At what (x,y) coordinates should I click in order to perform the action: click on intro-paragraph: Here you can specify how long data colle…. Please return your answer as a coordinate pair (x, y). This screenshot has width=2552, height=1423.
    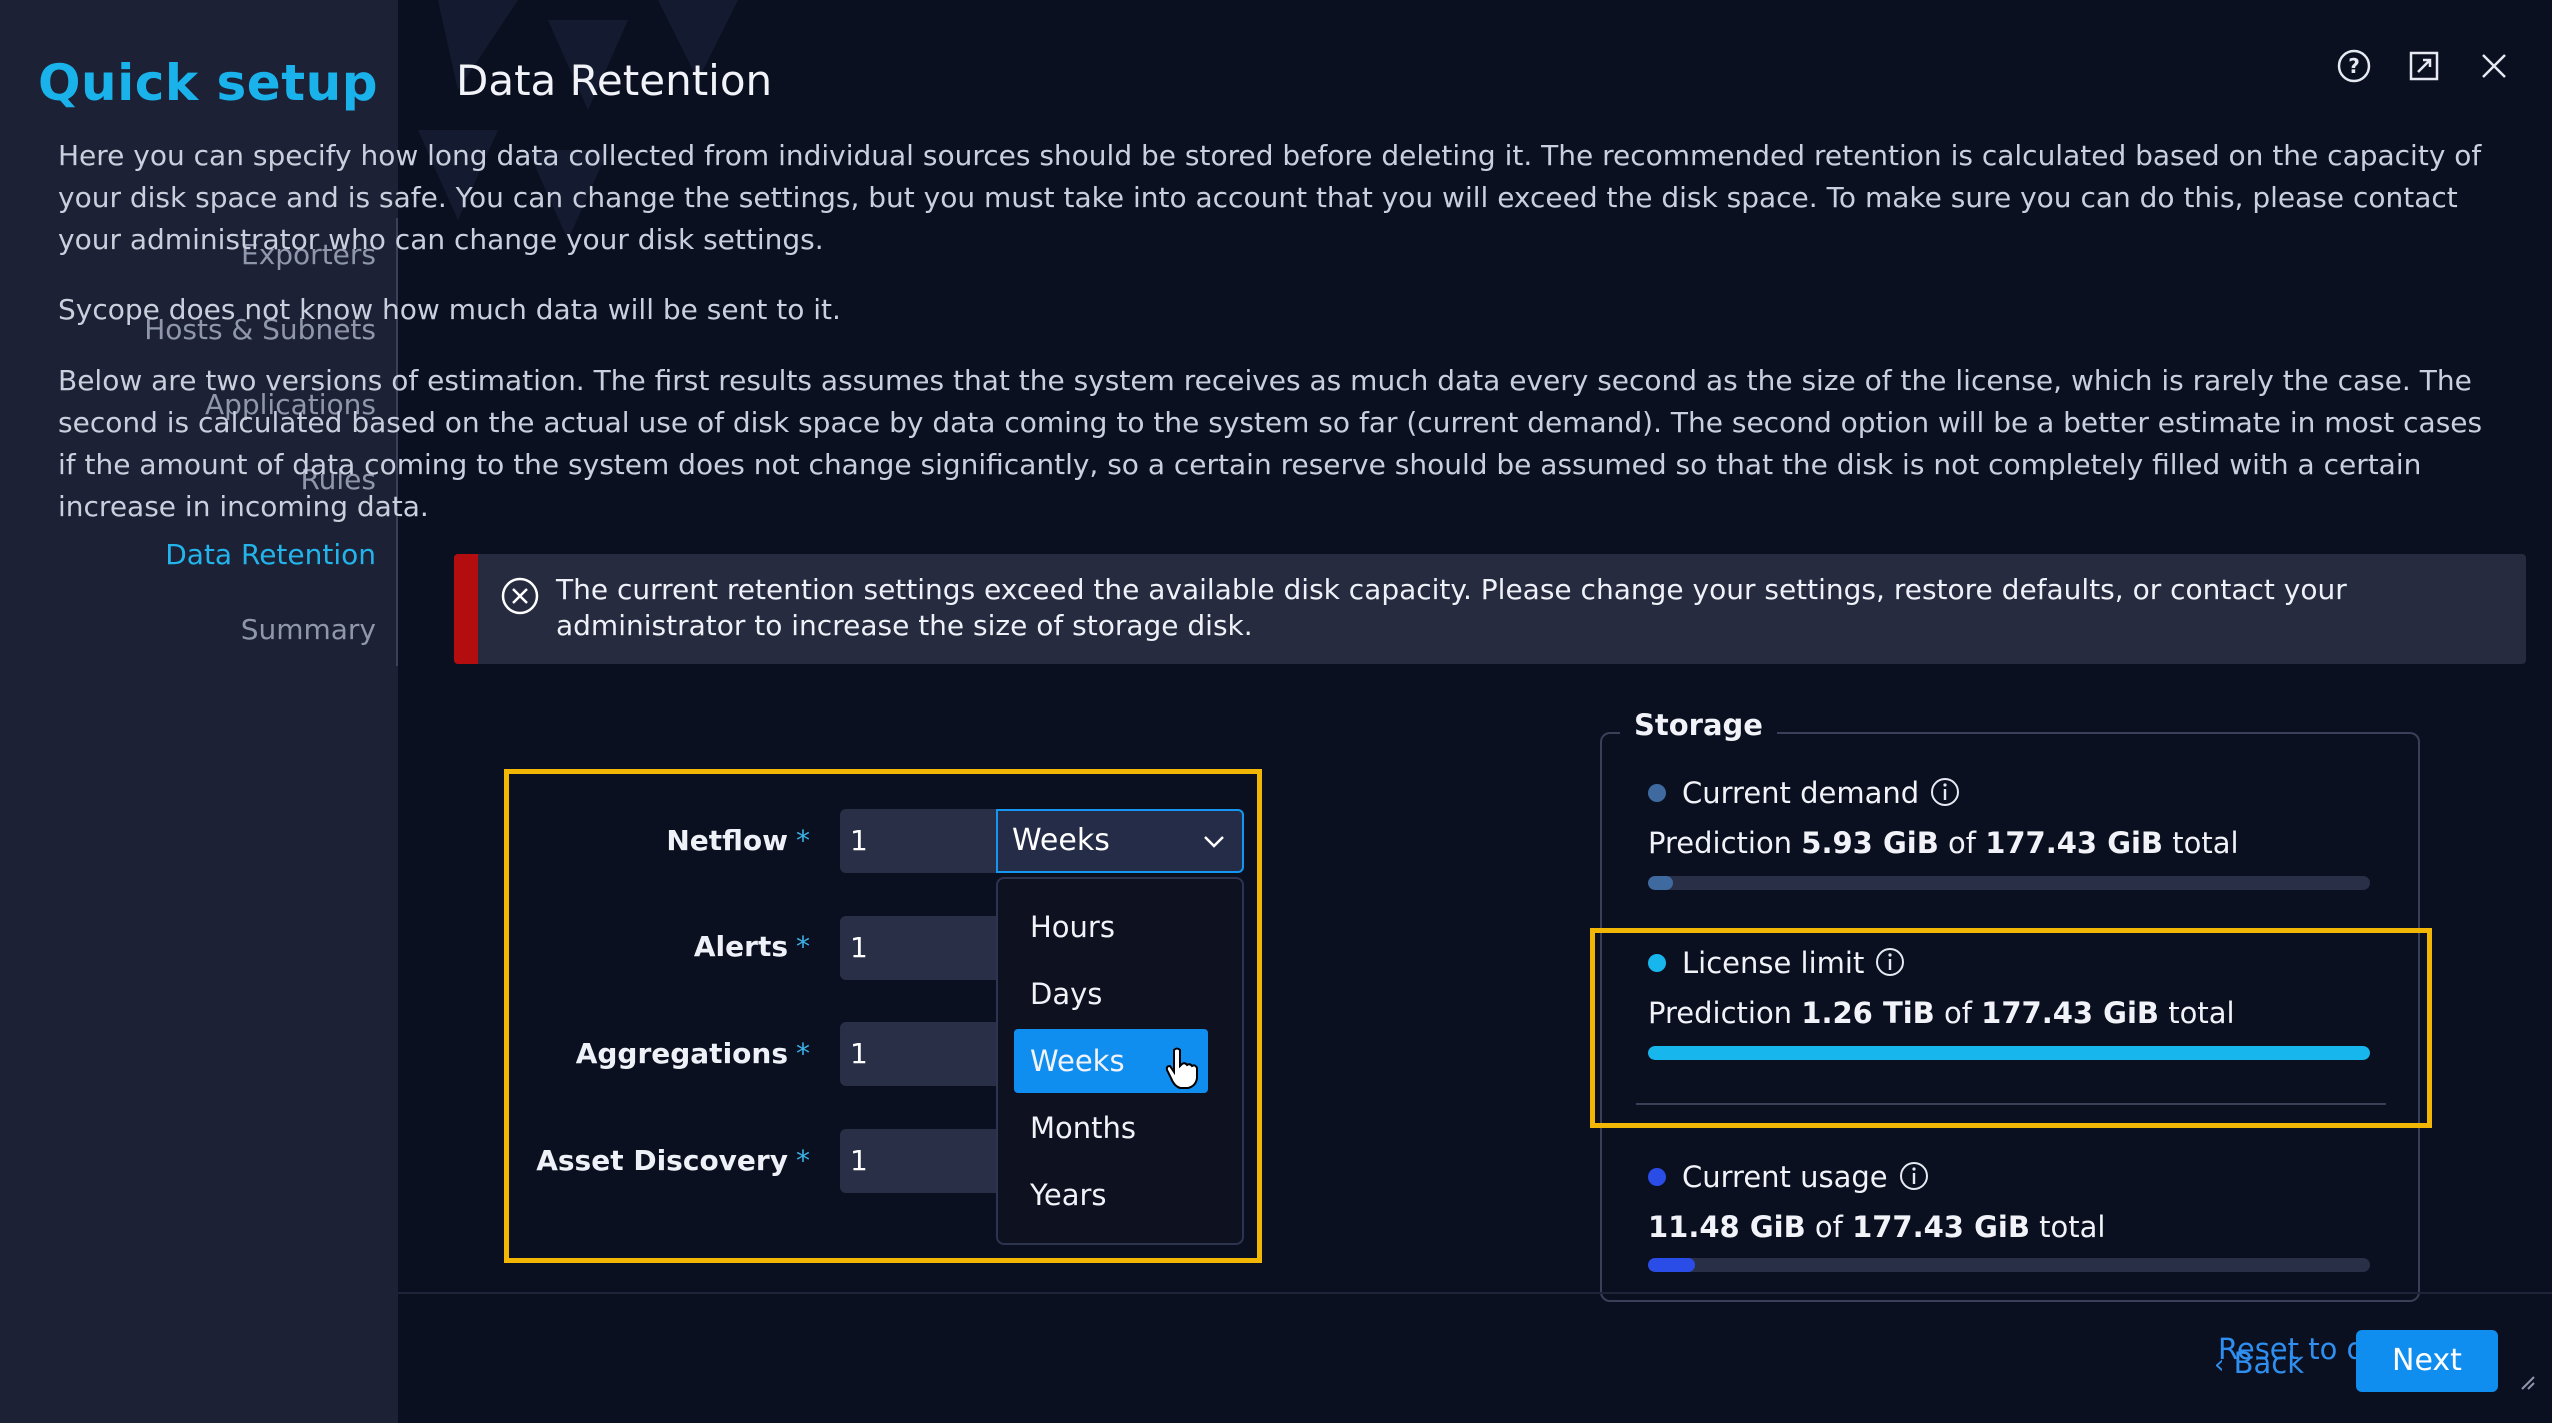
    Looking at the image, I should click on (1270, 197).